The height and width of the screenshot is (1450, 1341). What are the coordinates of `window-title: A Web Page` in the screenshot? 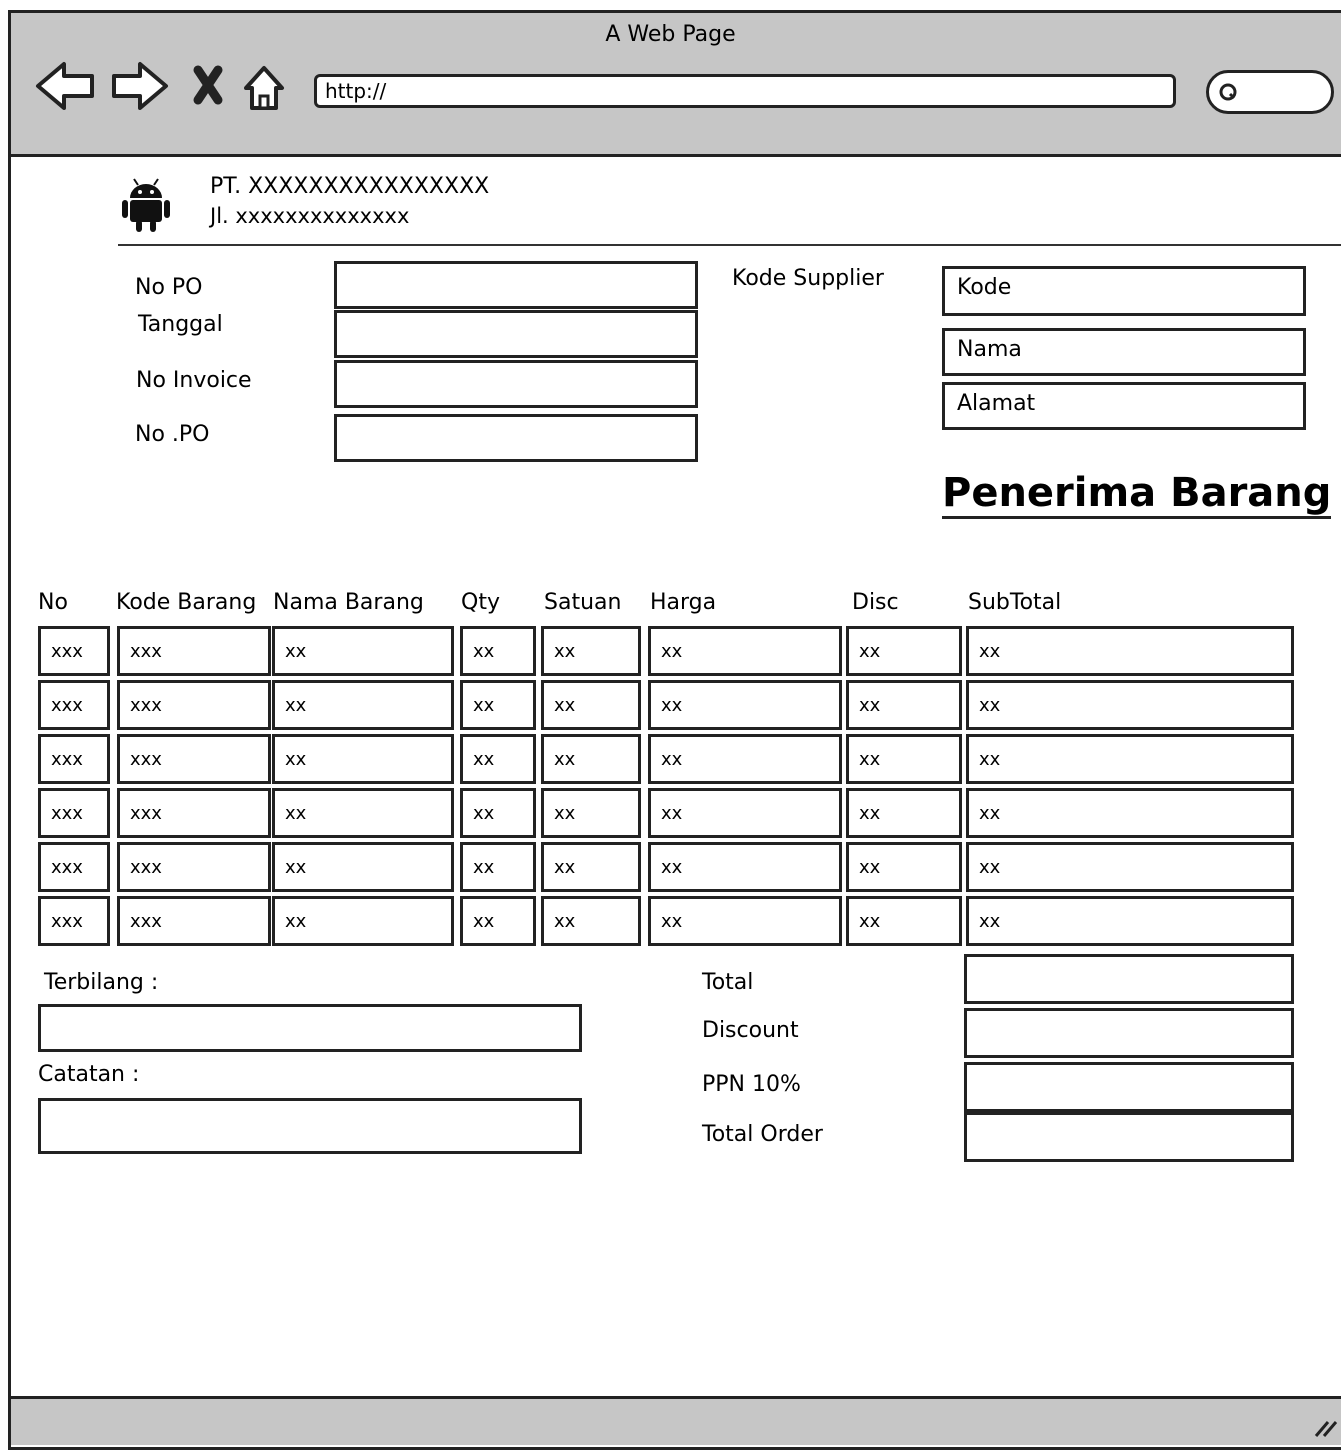 It's located at (670, 34).